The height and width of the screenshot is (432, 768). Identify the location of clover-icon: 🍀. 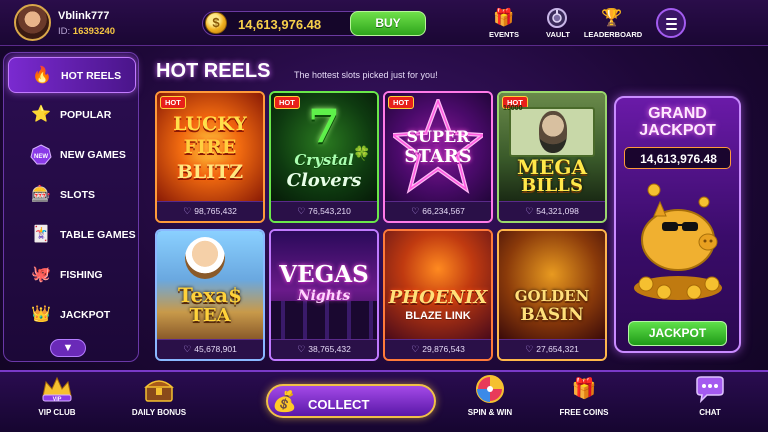
(362, 153).